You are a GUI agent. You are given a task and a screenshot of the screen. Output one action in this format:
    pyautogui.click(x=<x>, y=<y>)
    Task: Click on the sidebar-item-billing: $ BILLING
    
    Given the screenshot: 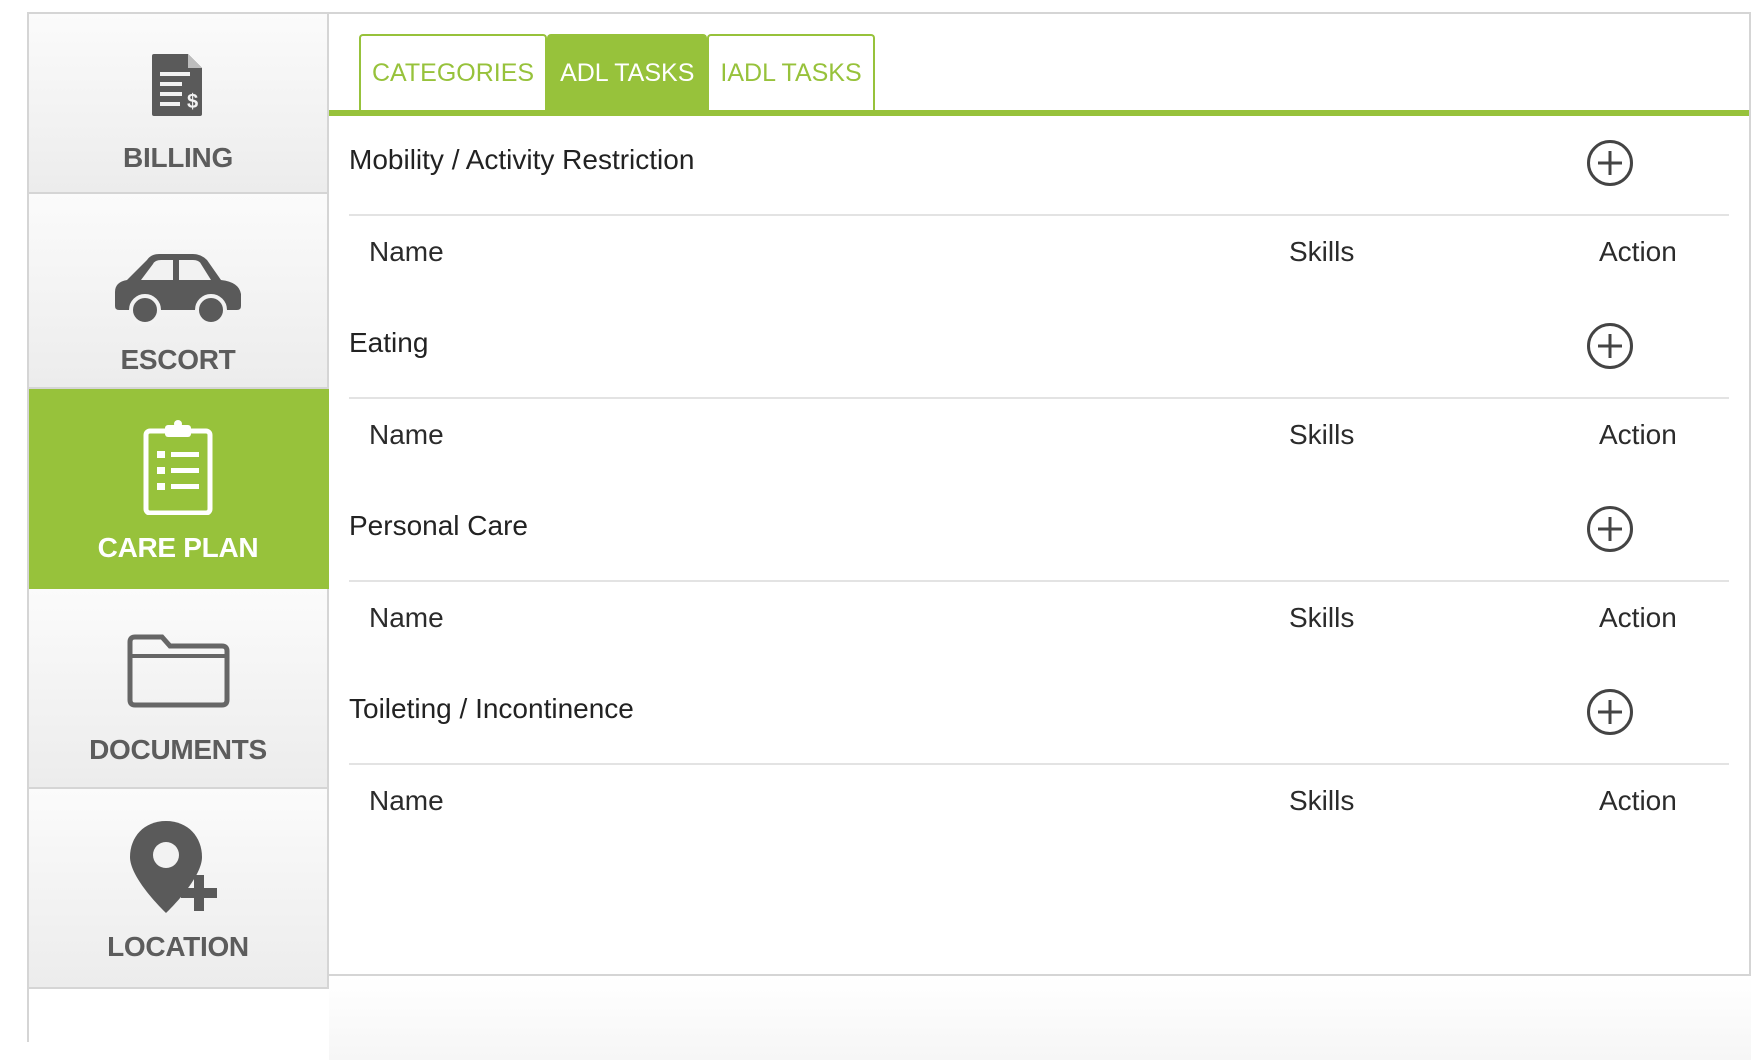 What is the action you would take?
    pyautogui.click(x=179, y=104)
    